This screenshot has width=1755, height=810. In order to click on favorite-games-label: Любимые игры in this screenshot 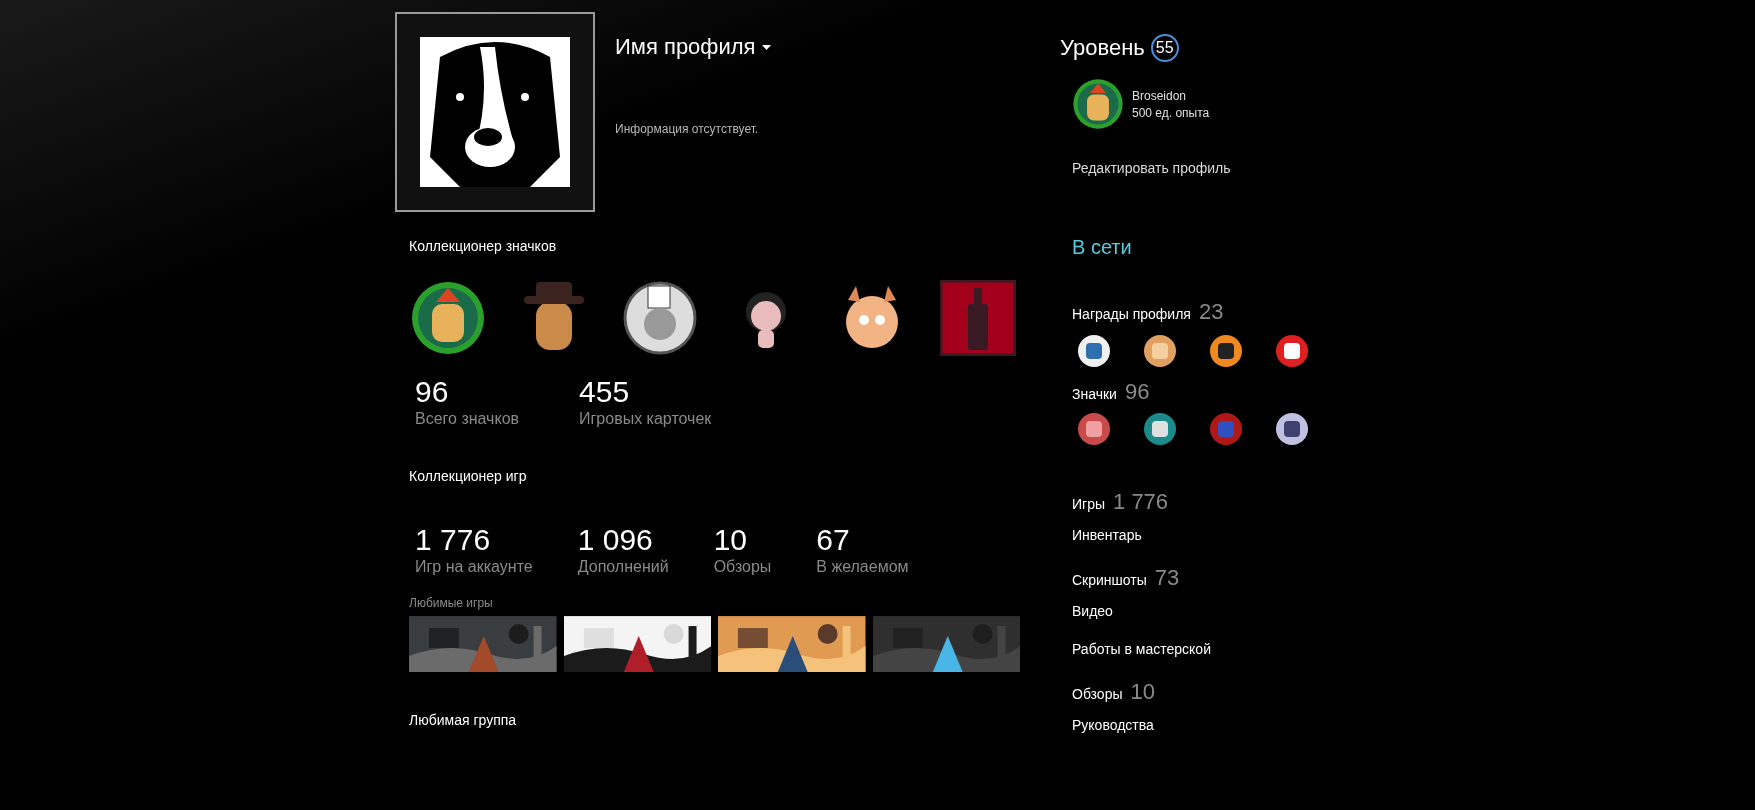, I will do `click(451, 603)`.